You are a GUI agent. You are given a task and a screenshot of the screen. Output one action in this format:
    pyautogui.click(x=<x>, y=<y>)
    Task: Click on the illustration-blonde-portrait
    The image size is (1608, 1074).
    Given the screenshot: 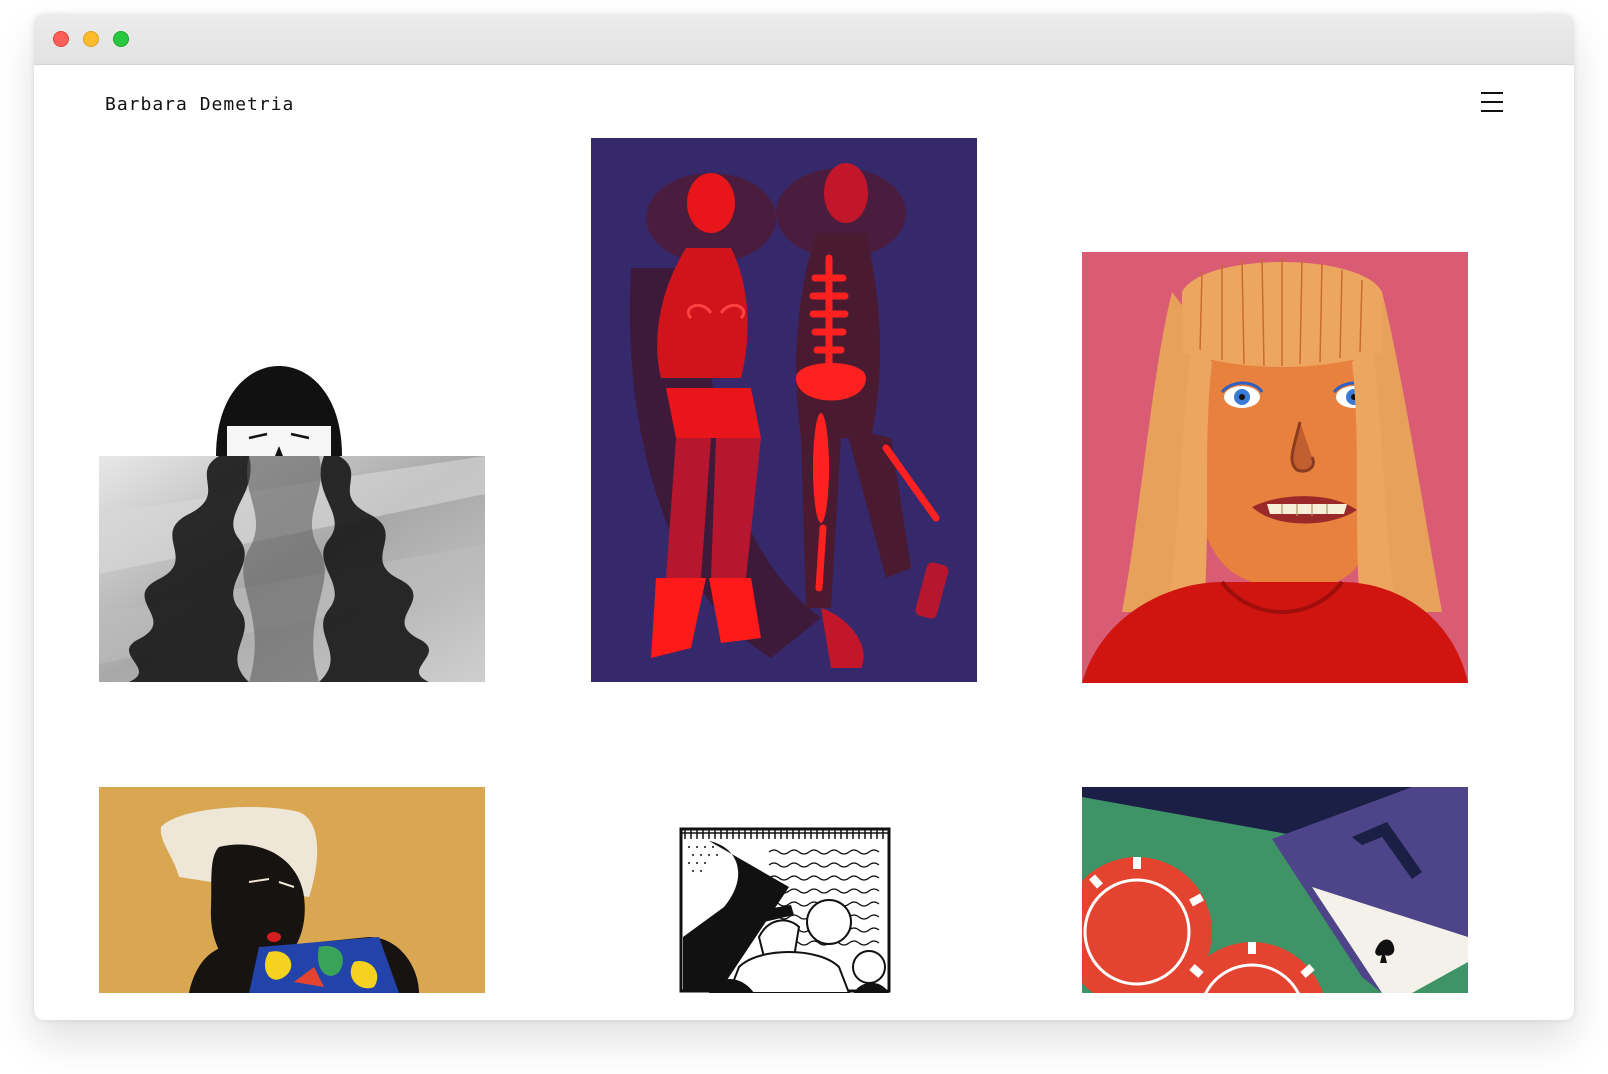 What is the action you would take?
    pyautogui.click(x=1275, y=467)
    